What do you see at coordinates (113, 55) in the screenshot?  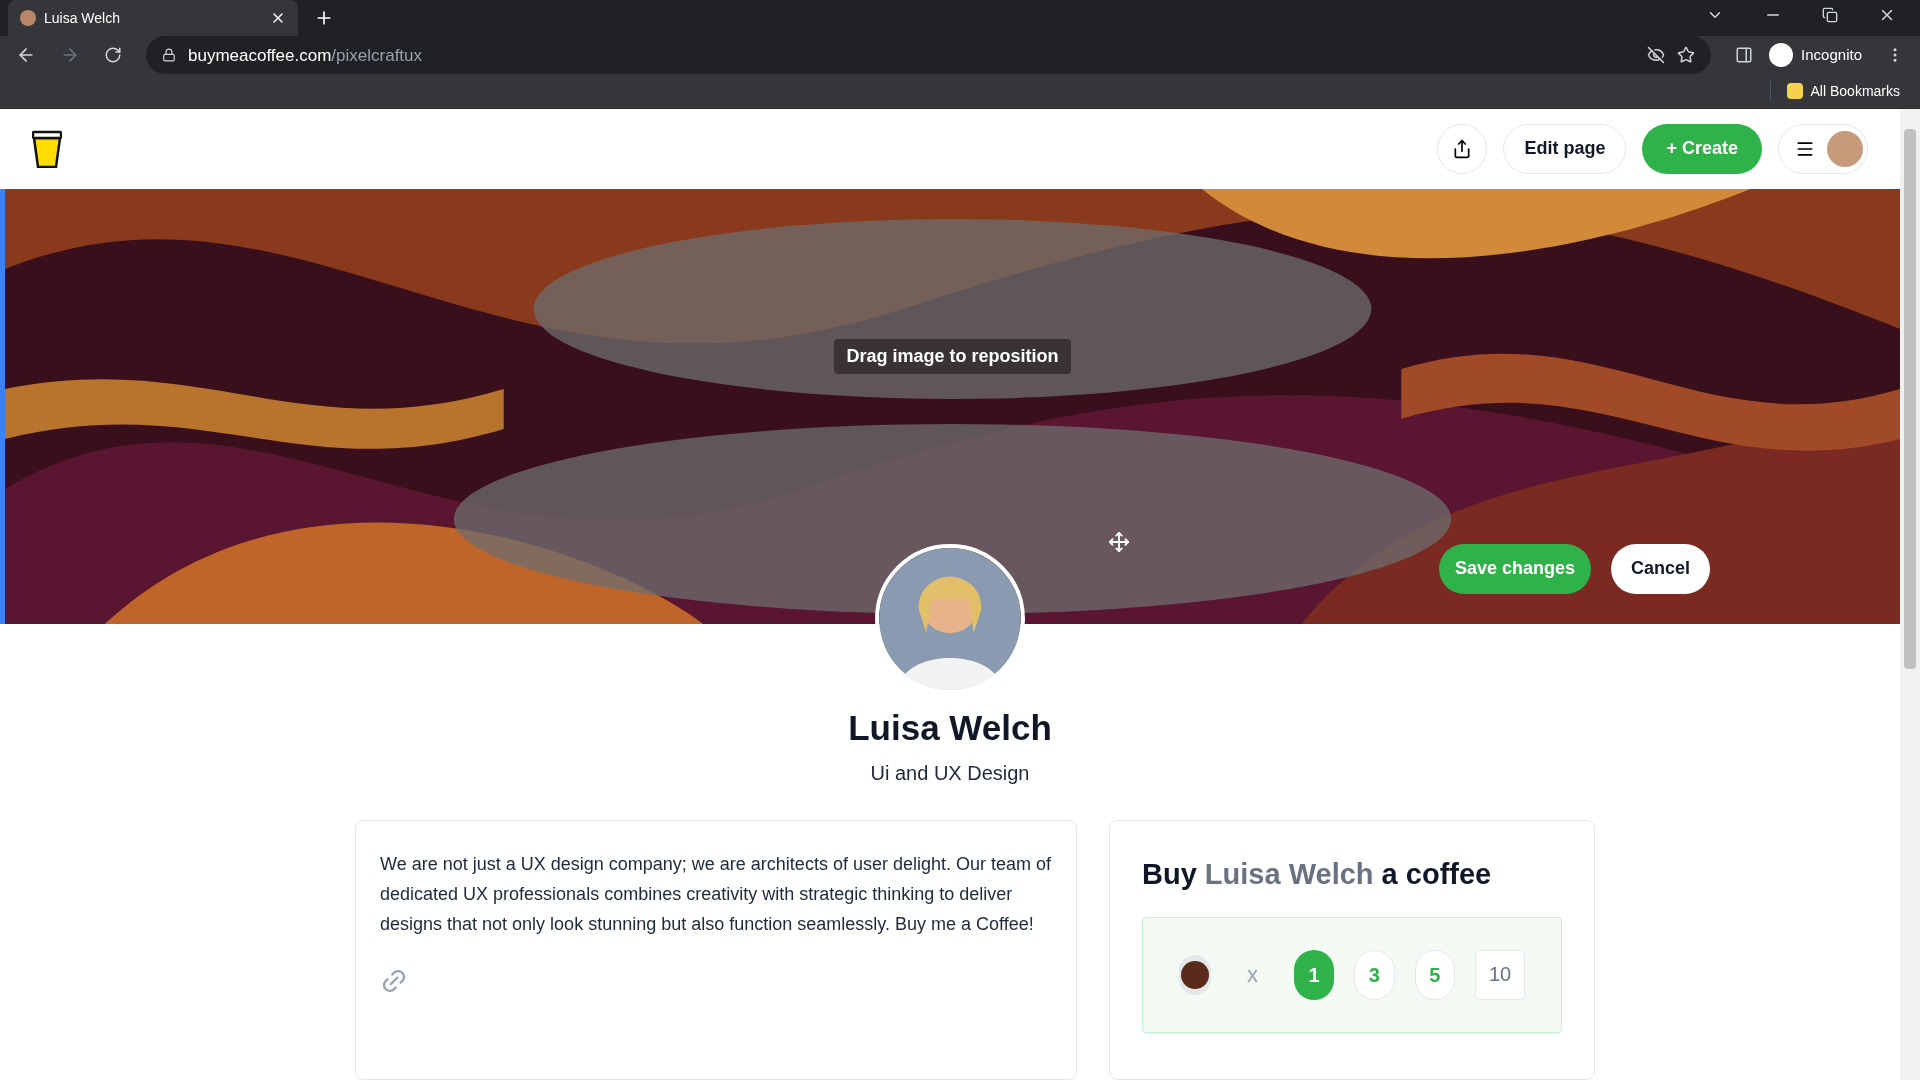 I see `reload-icon` at bounding box center [113, 55].